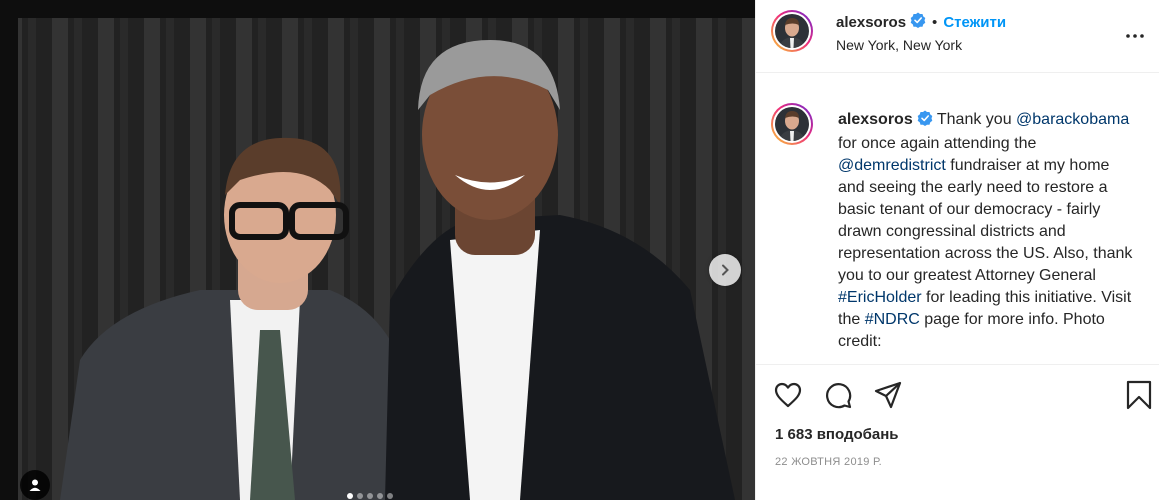 The image size is (1159, 500). I want to click on caption-avatar, so click(792, 124).